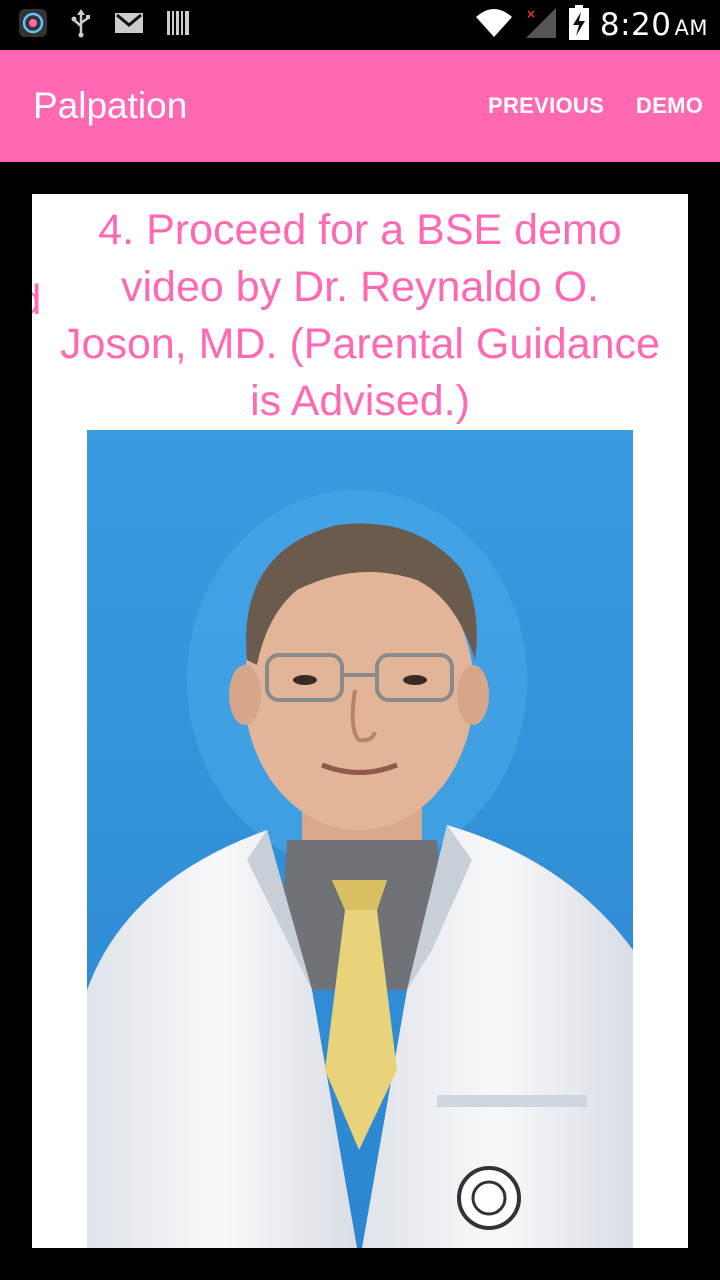 The height and width of the screenshot is (1280, 720). Describe the element at coordinates (494, 25) in the screenshot. I see `wifi-icon` at that location.